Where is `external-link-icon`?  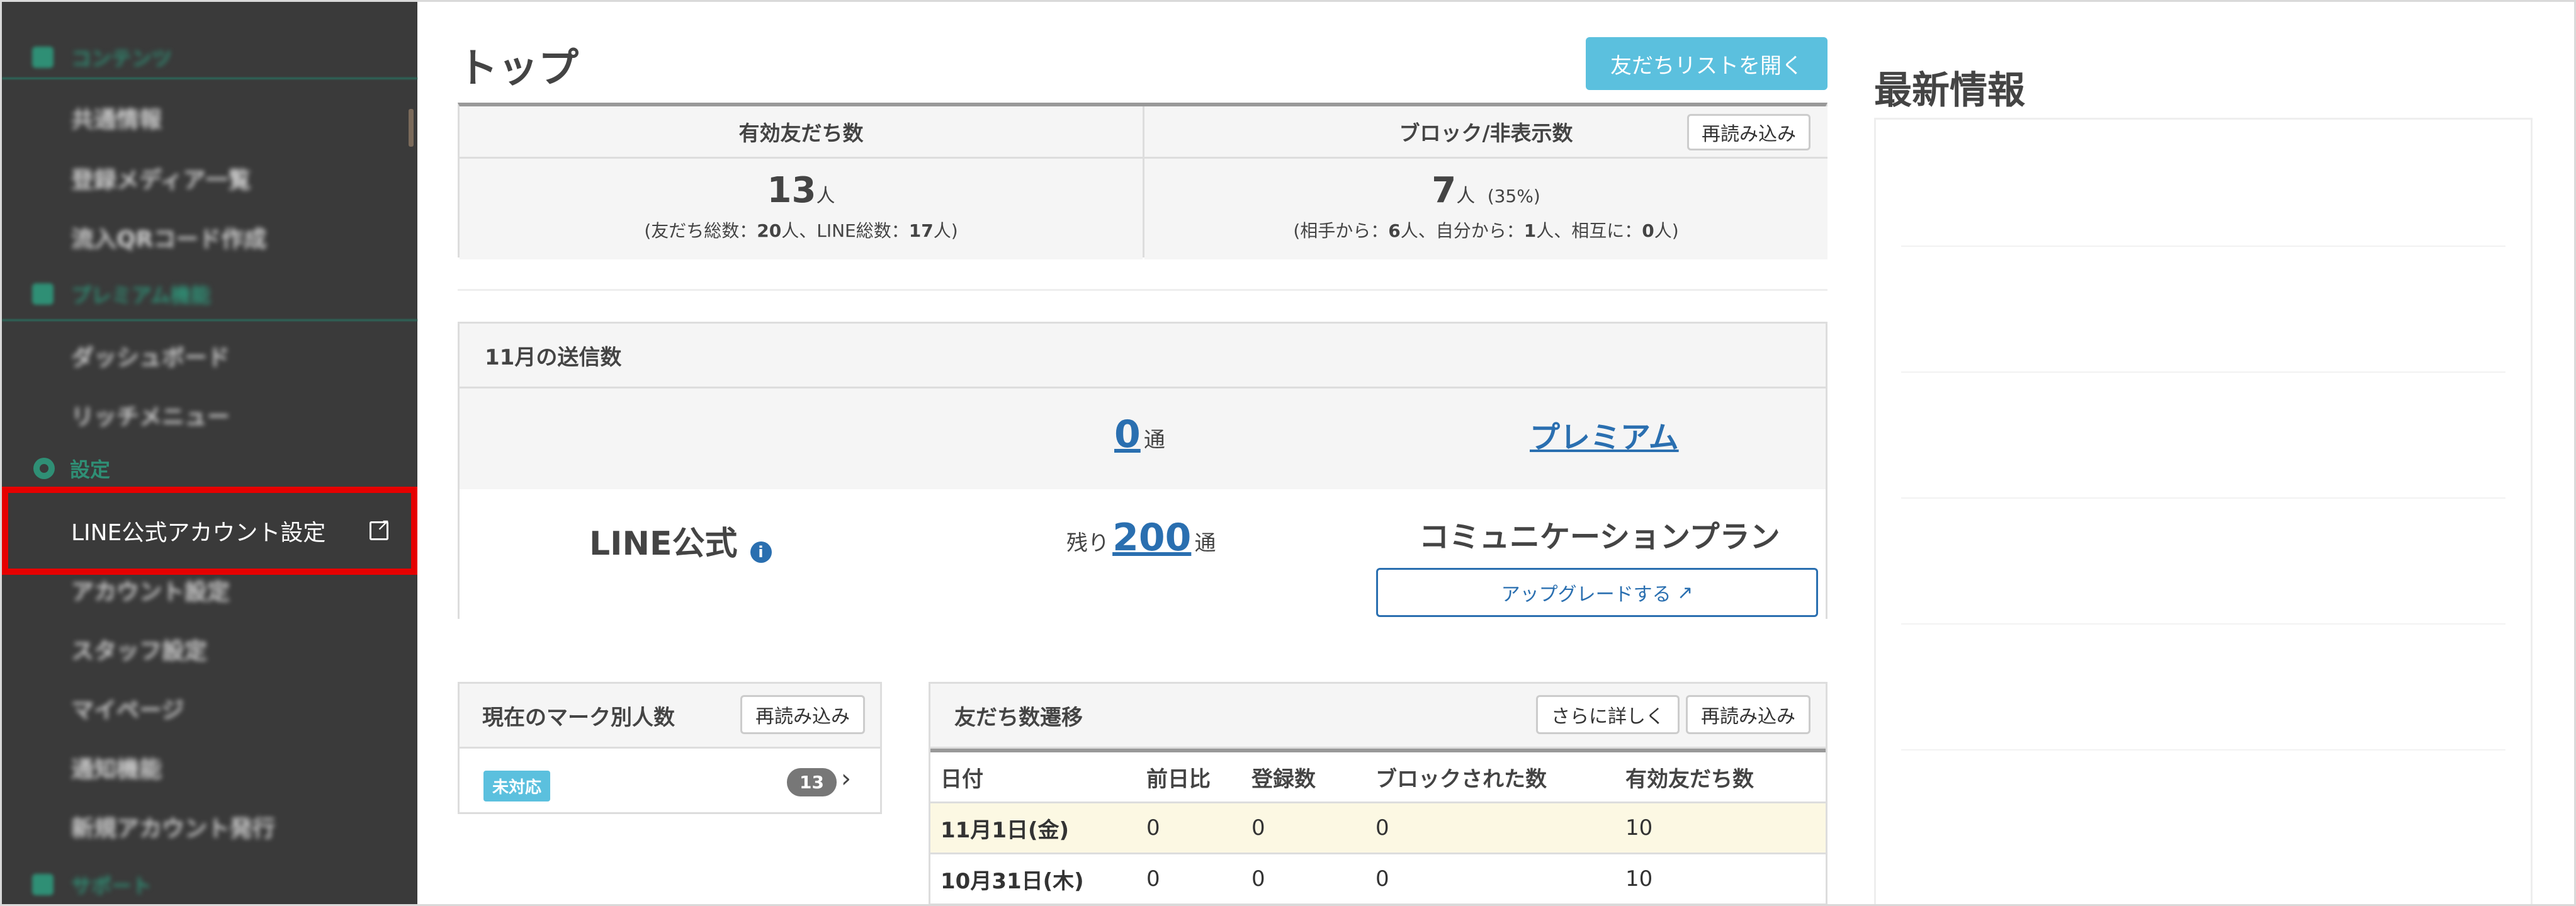
external-link-icon is located at coordinates (380, 528).